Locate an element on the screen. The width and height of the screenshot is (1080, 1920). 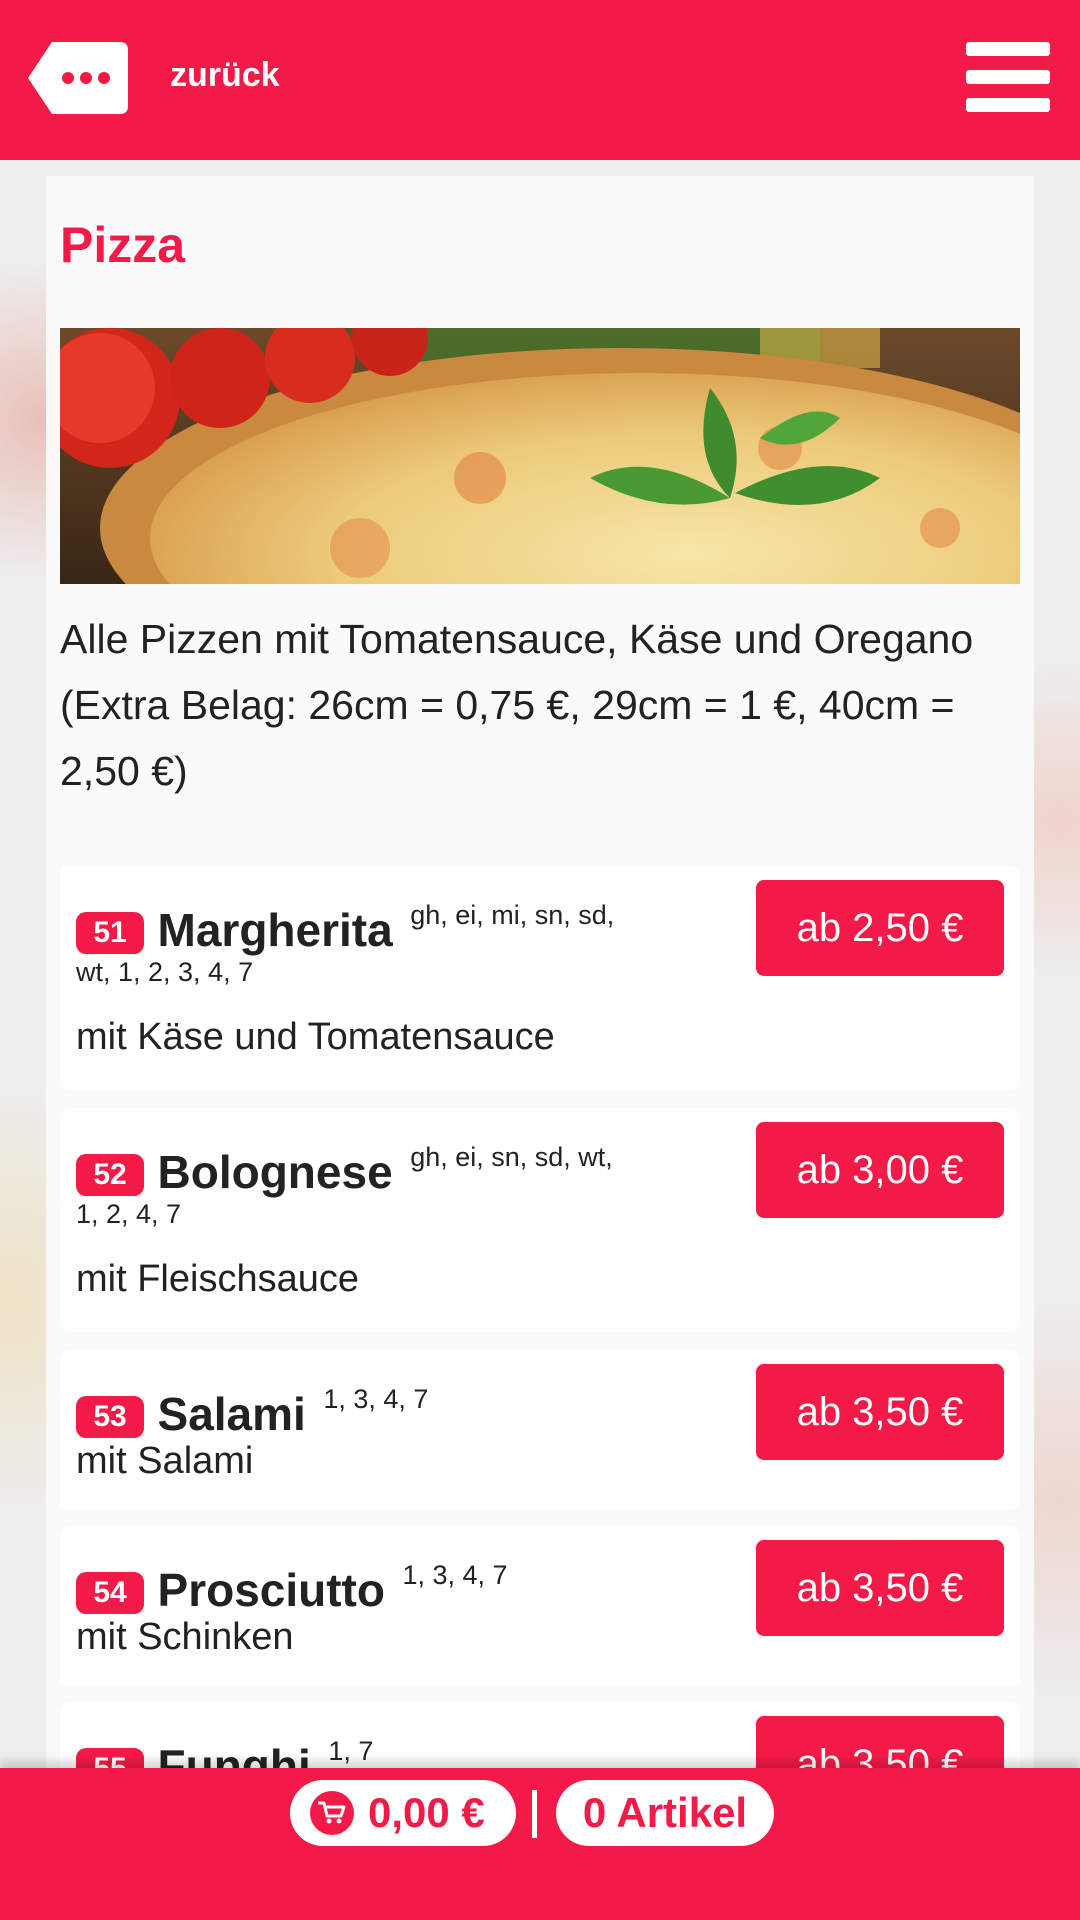
menu-item-55: 55 Funghi 1, 7 ab 3,50 € is located at coordinates (540, 1739).